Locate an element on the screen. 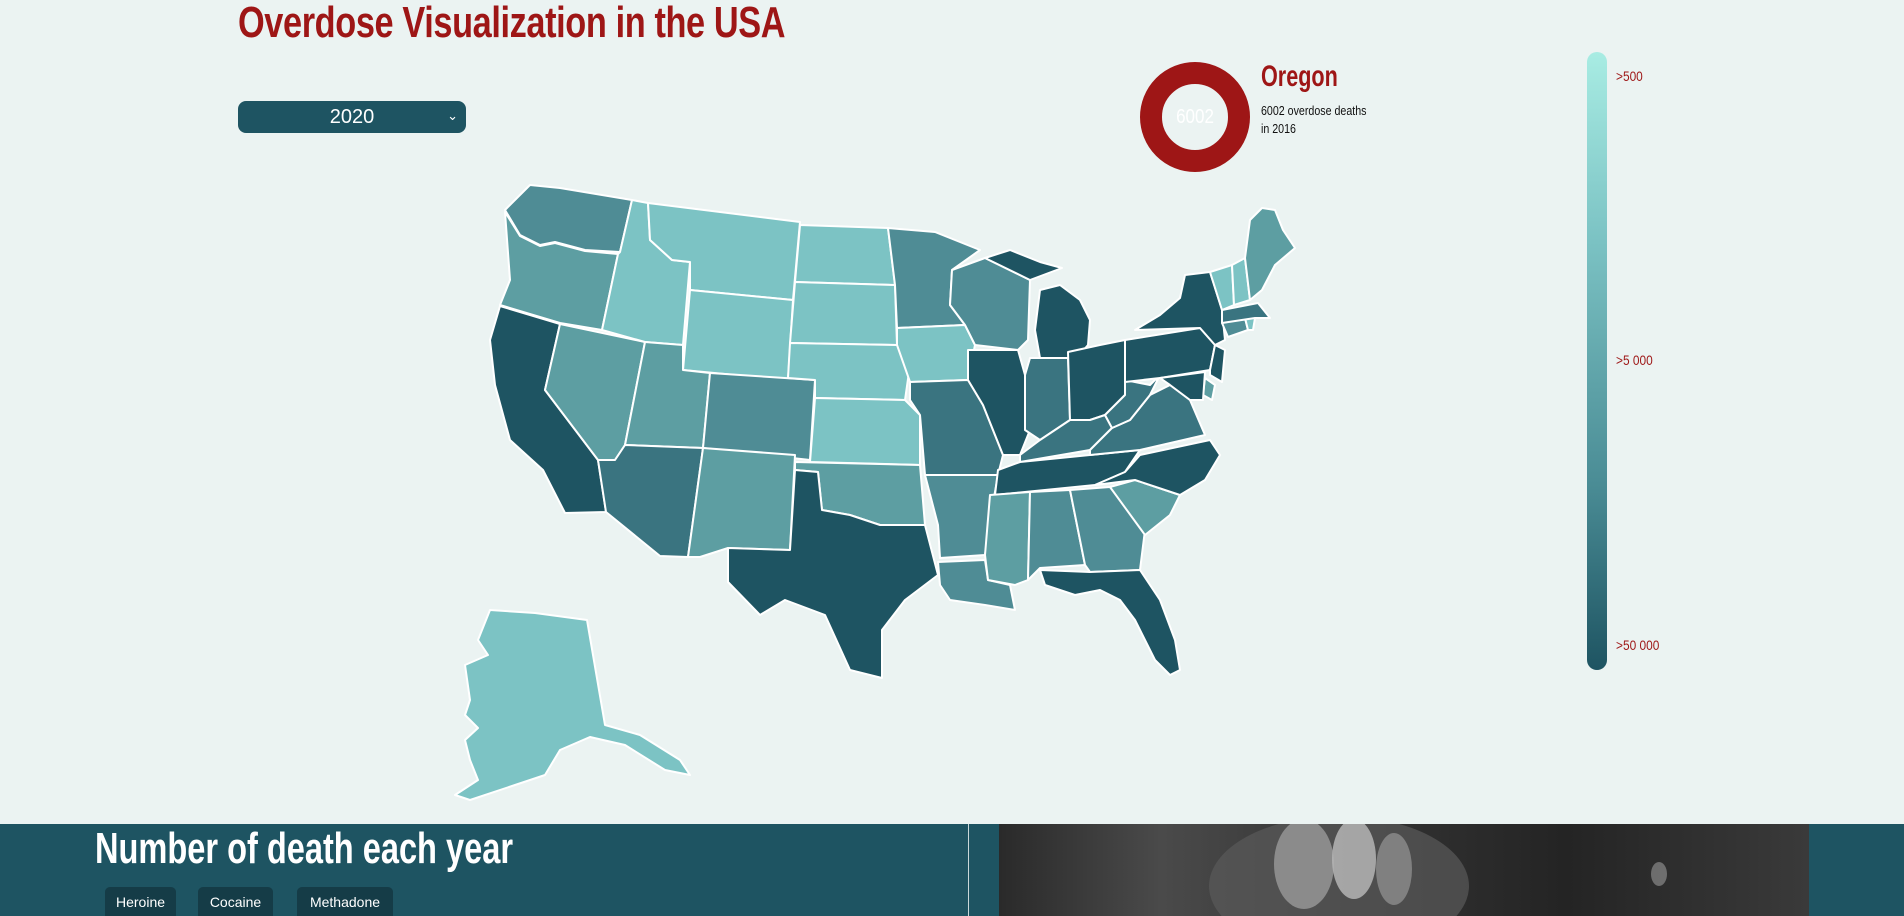 The width and height of the screenshot is (1904, 916). hand-photo is located at coordinates (1404, 870).